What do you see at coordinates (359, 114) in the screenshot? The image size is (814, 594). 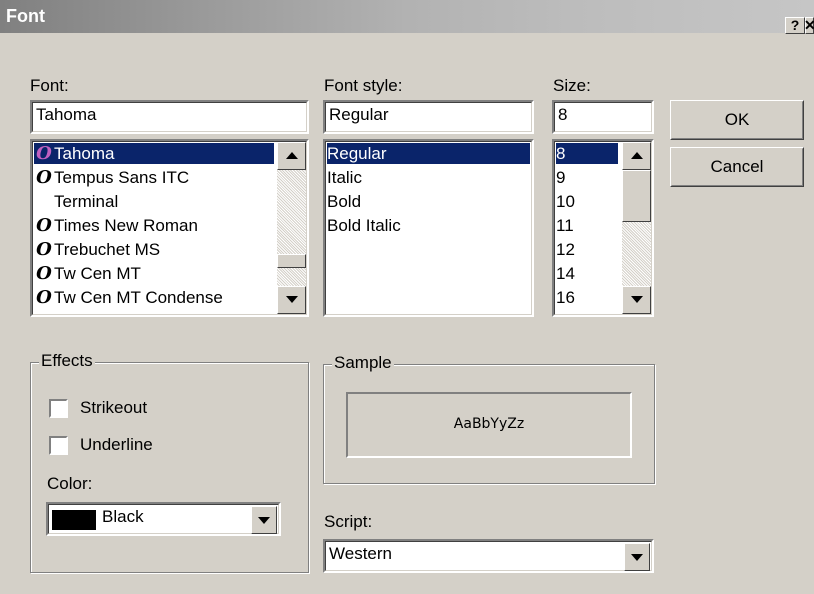 I see `font-style-value: Regular` at bounding box center [359, 114].